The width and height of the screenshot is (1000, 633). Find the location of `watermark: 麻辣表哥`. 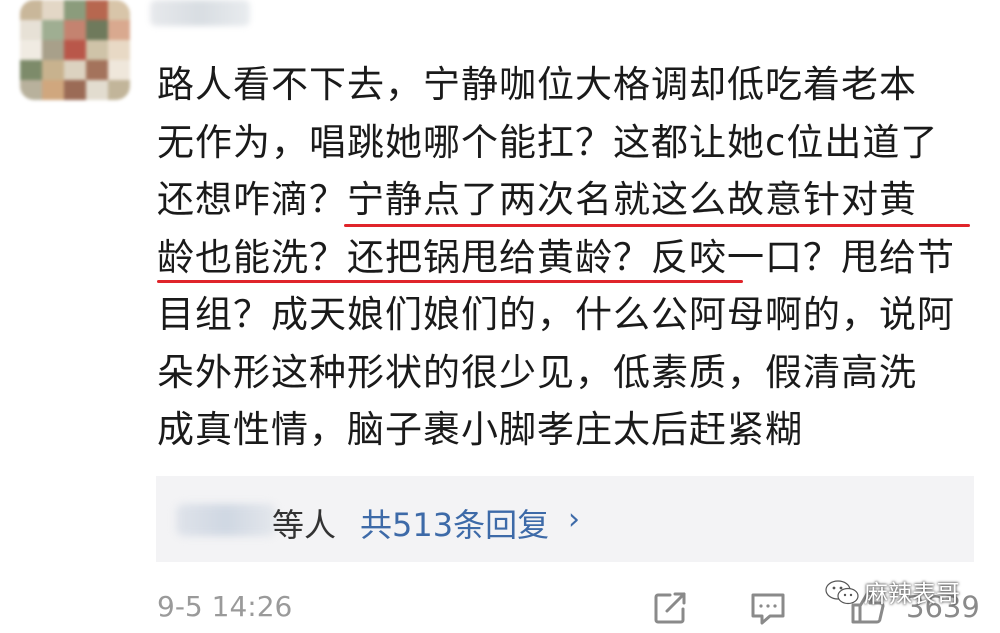

watermark: 麻辣表哥 is located at coordinates (892, 591).